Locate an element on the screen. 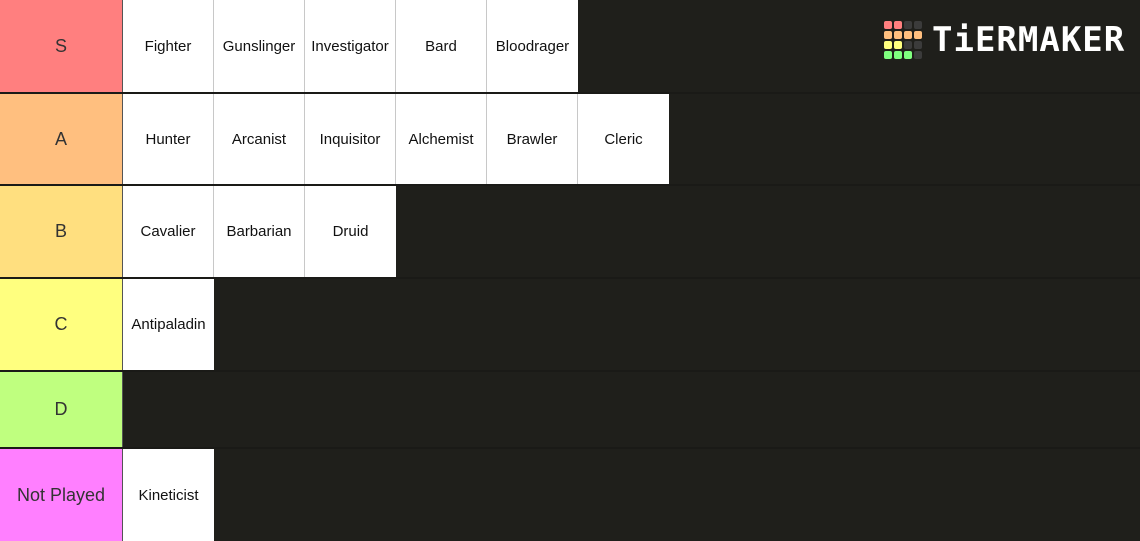  tier-item: Antipaladin is located at coordinates (168, 324).